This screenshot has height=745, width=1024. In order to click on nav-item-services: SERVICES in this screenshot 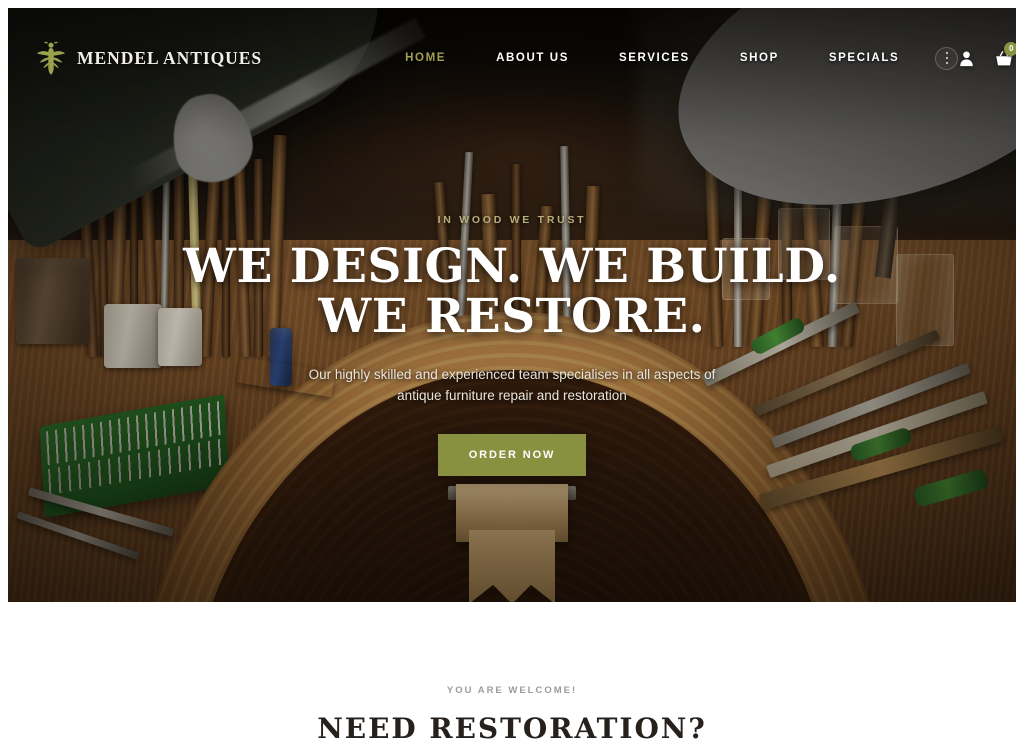, I will do `click(654, 58)`.